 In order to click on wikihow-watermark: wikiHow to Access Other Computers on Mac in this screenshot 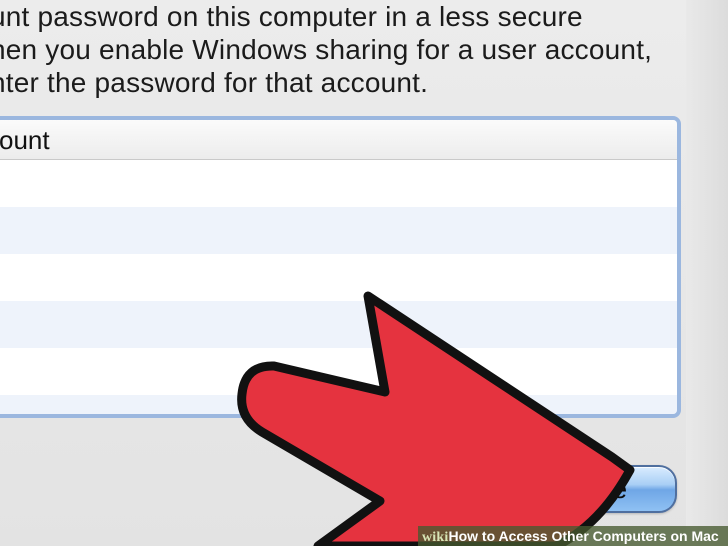, I will do `click(573, 536)`.